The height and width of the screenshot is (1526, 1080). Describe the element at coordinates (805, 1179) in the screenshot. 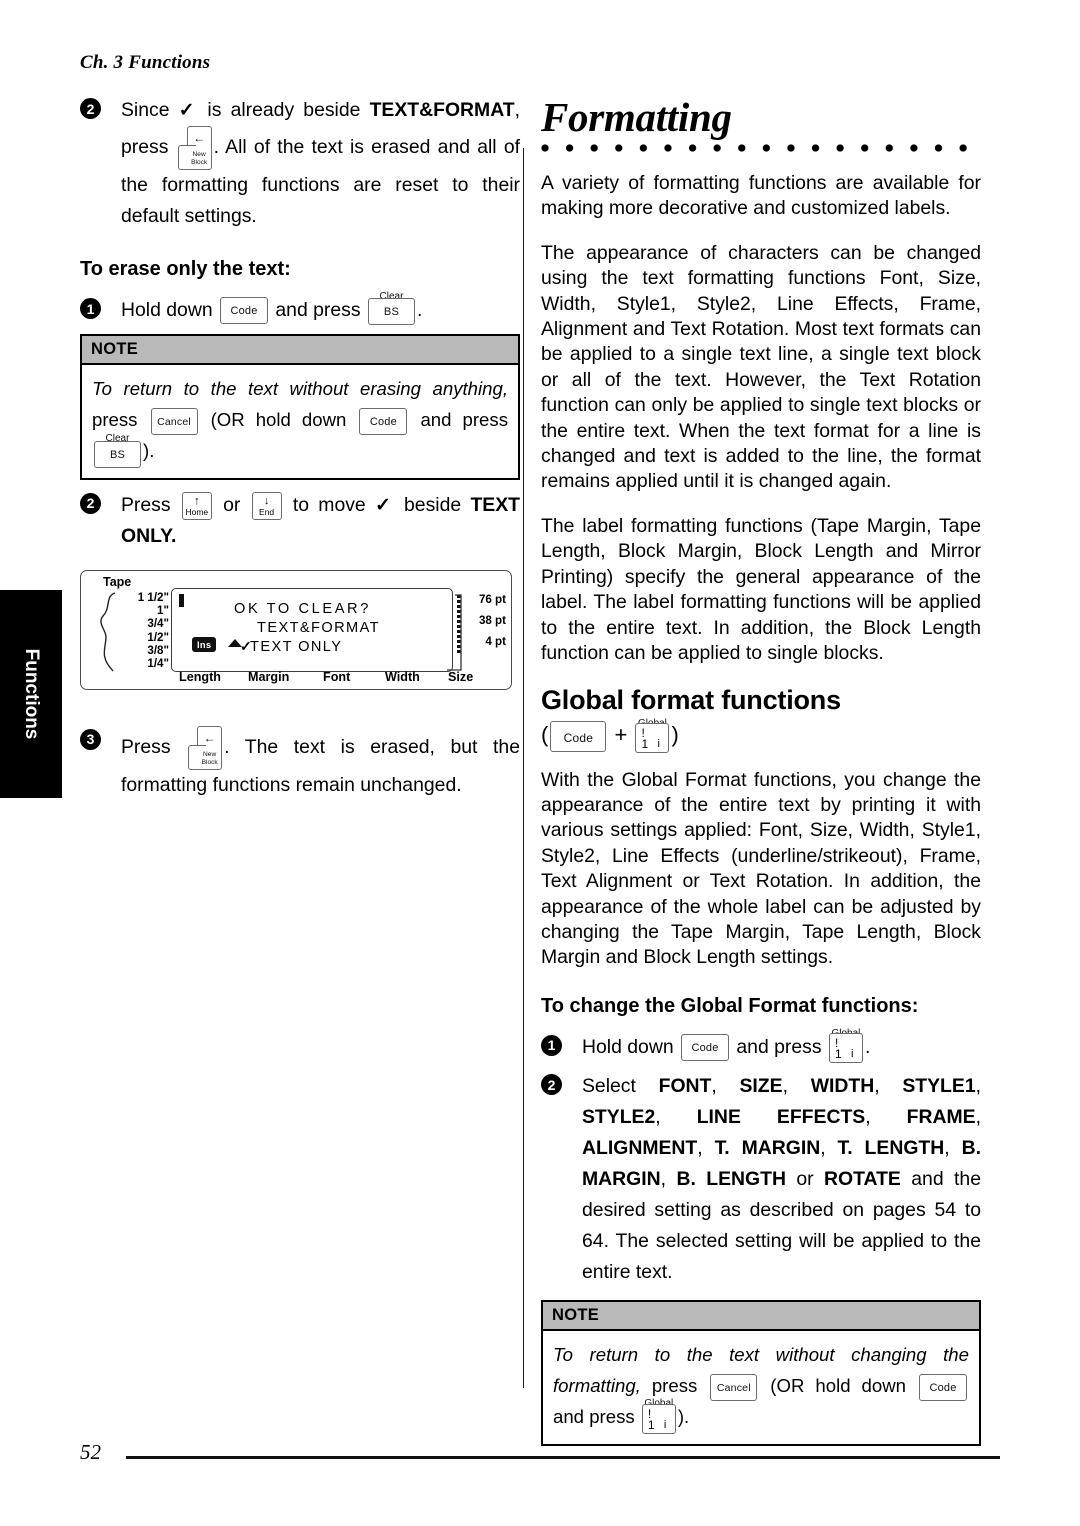

I see `or-word: or` at that location.